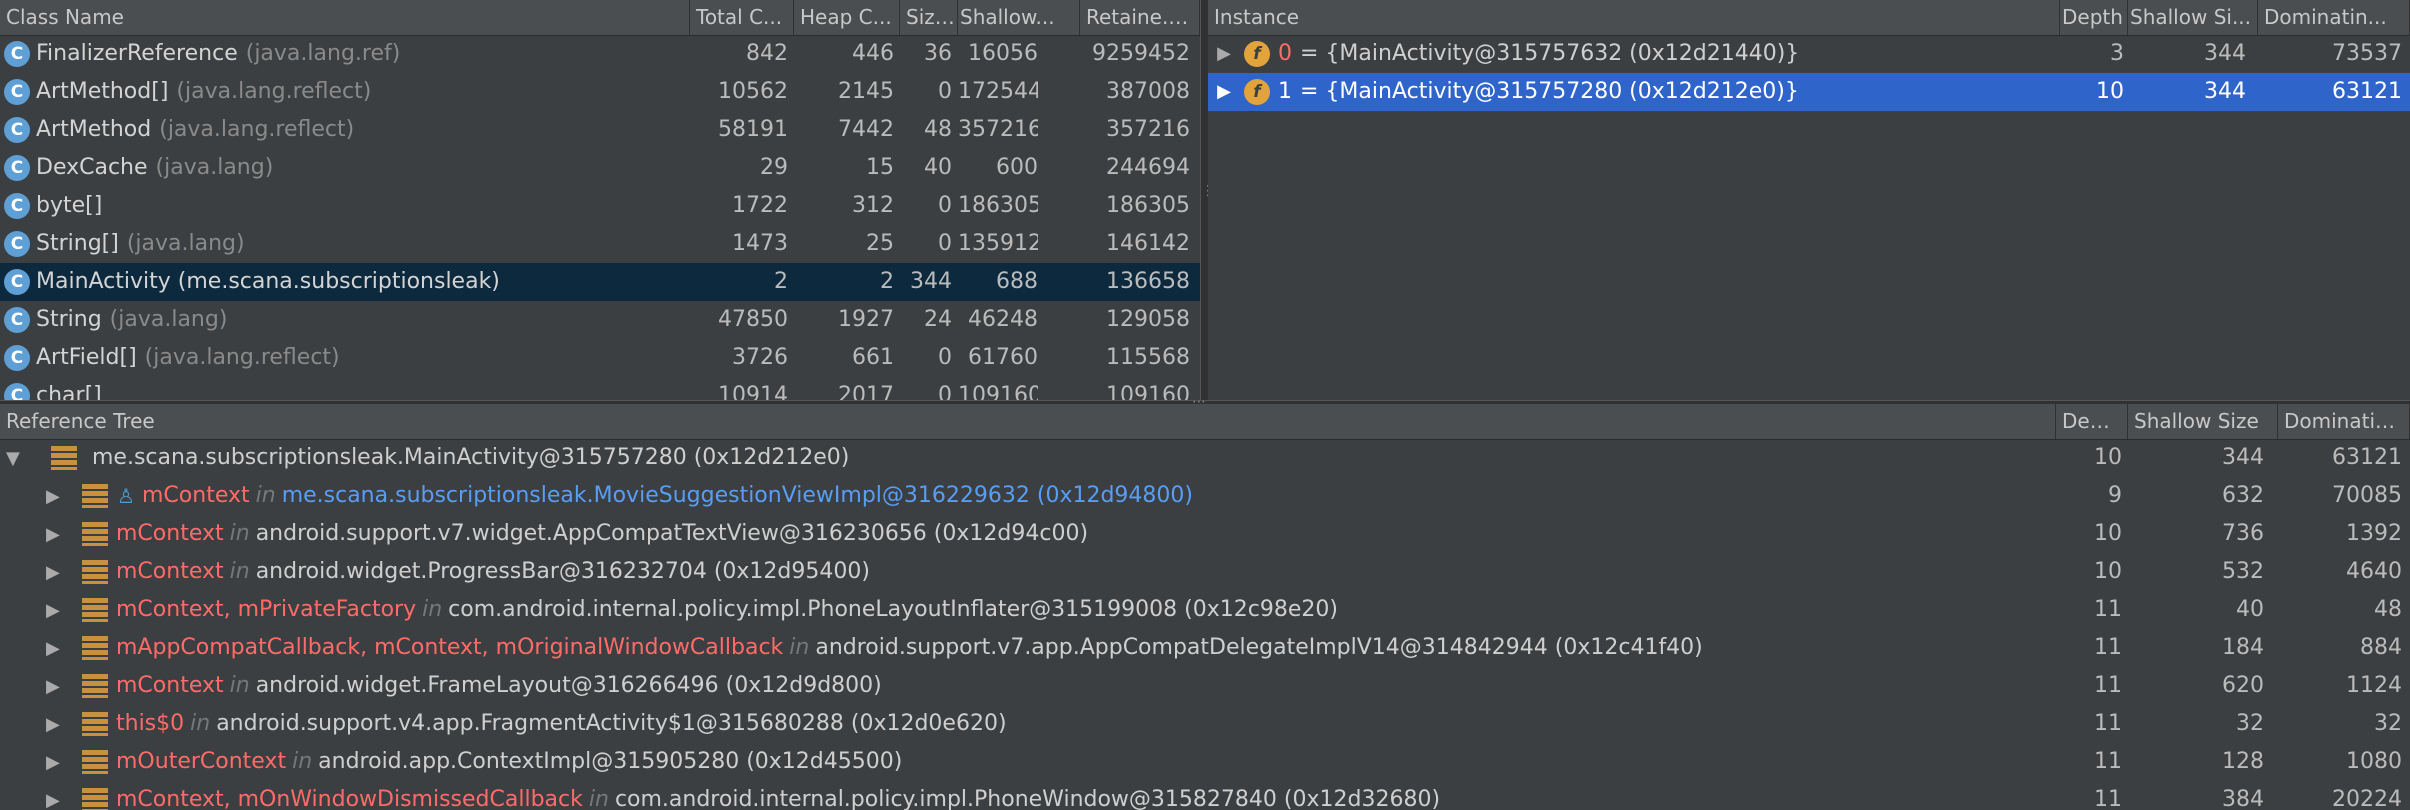 The width and height of the screenshot is (2410, 810). Describe the element at coordinates (887, 281) in the screenshot. I see `class-heap-cell: 2` at that location.